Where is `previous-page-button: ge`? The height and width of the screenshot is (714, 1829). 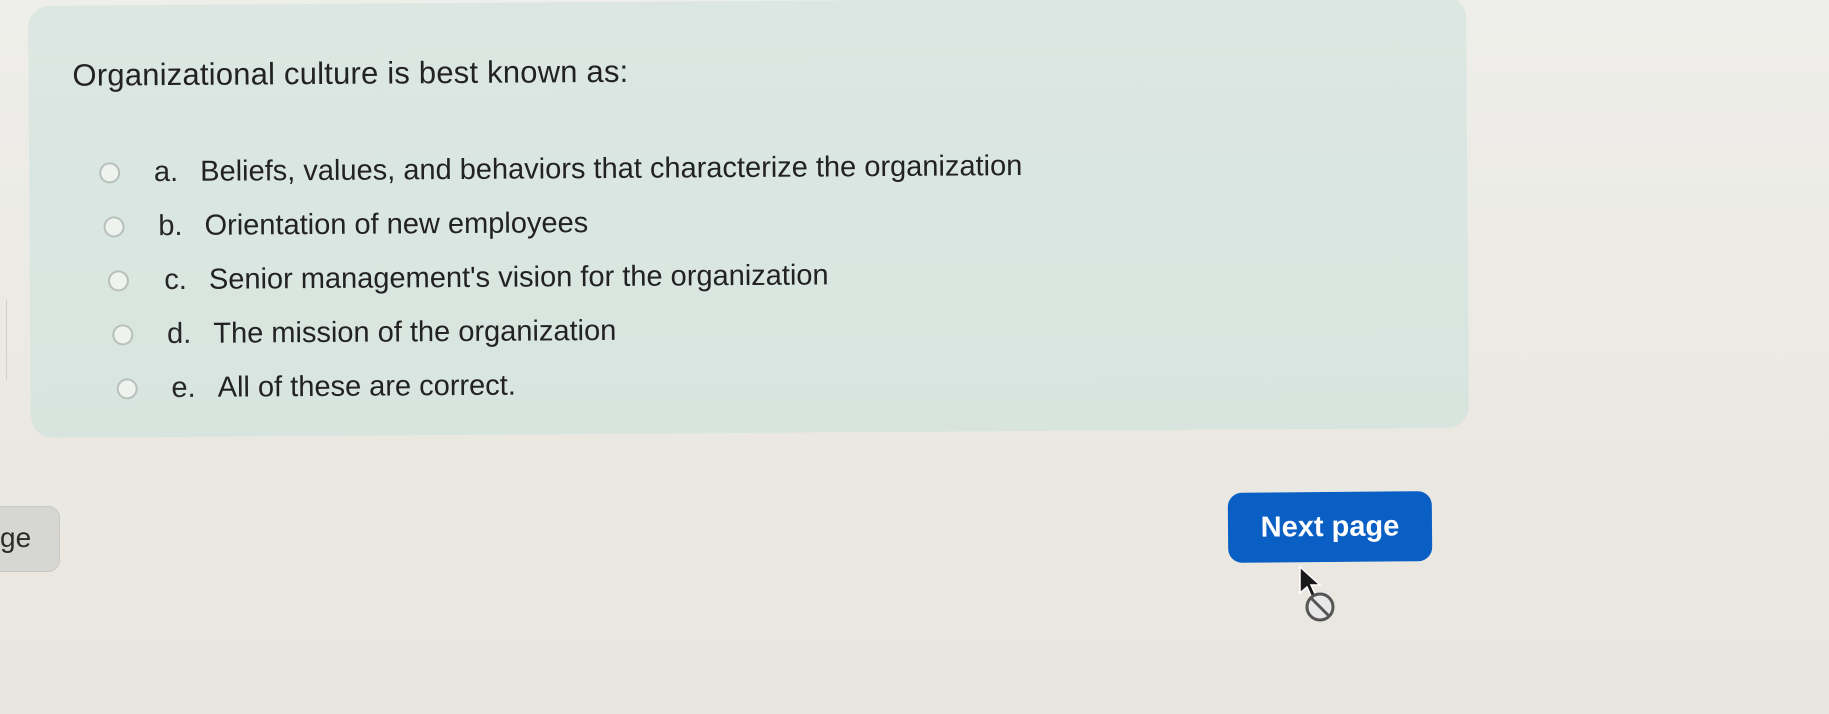
previous-page-button: ge is located at coordinates (30, 539).